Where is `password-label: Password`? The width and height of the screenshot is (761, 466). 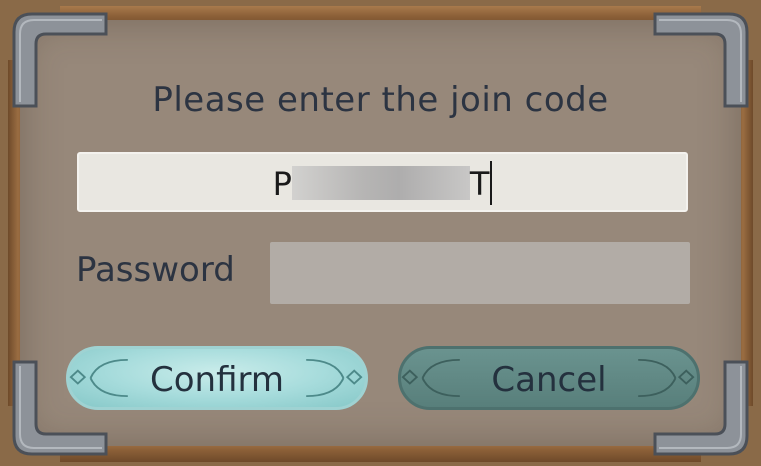 password-label: Password is located at coordinates (155, 270).